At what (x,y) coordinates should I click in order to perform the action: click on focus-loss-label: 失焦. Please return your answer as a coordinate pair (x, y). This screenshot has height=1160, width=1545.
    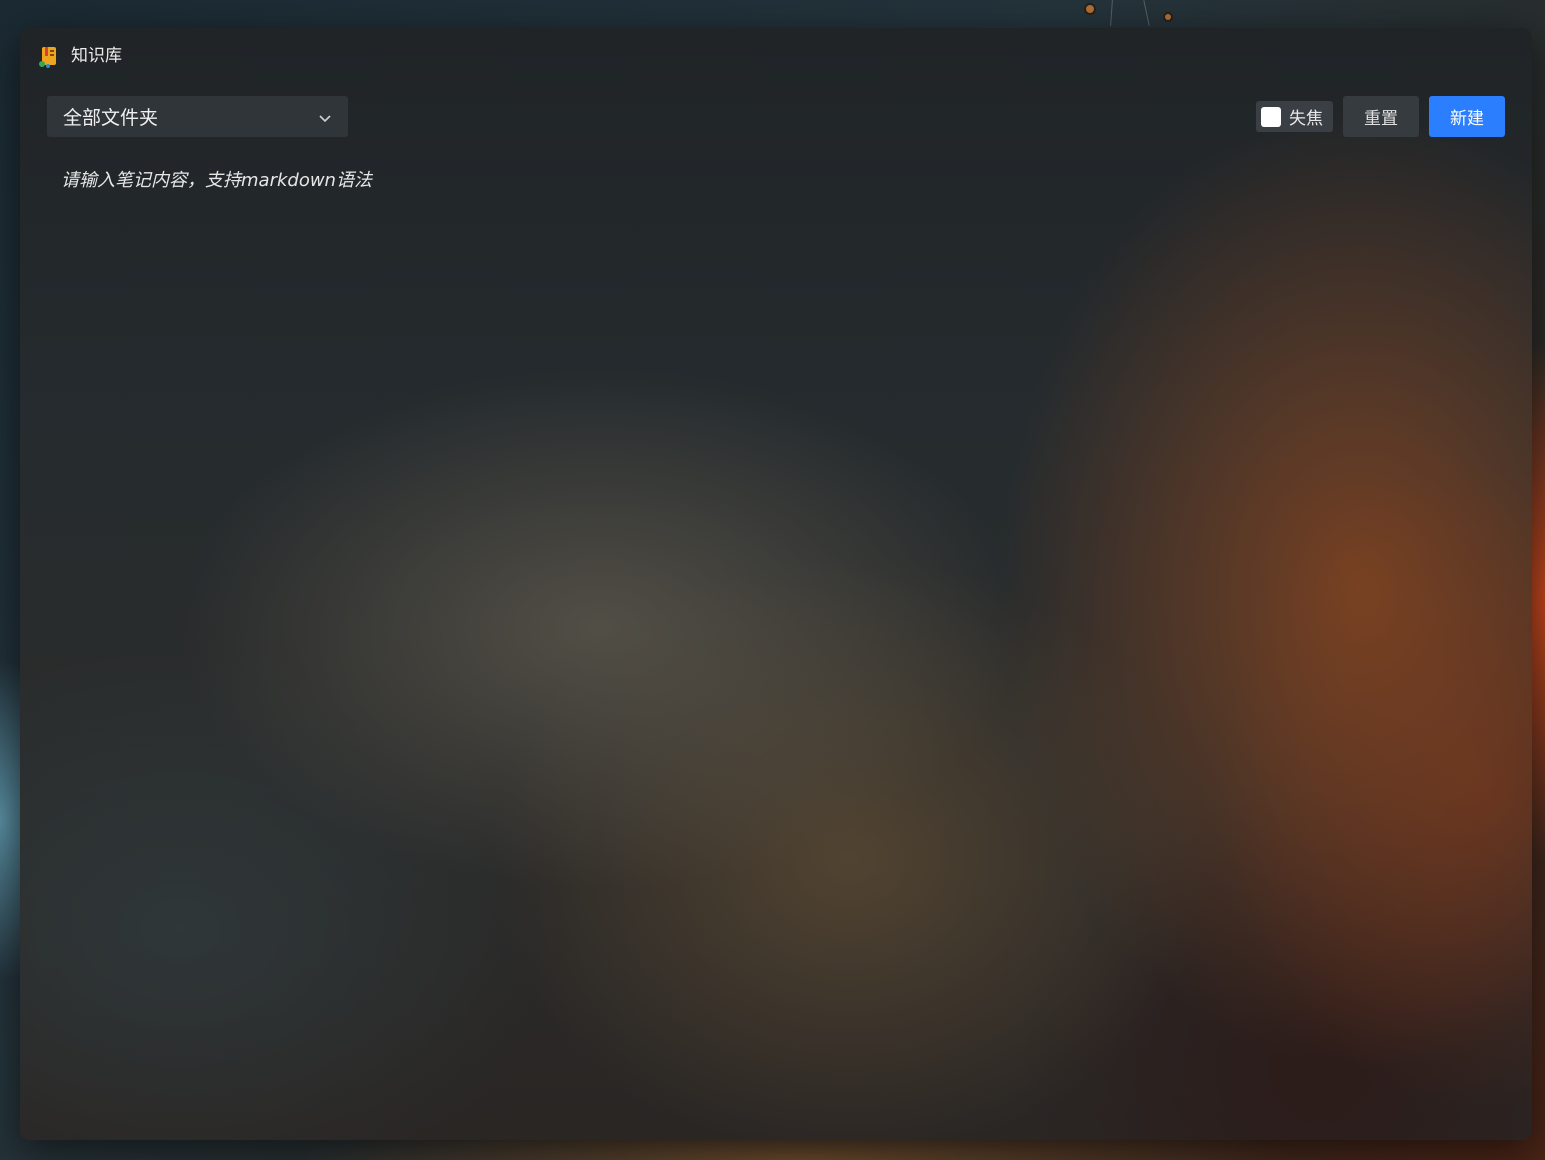
    Looking at the image, I should click on (1306, 119).